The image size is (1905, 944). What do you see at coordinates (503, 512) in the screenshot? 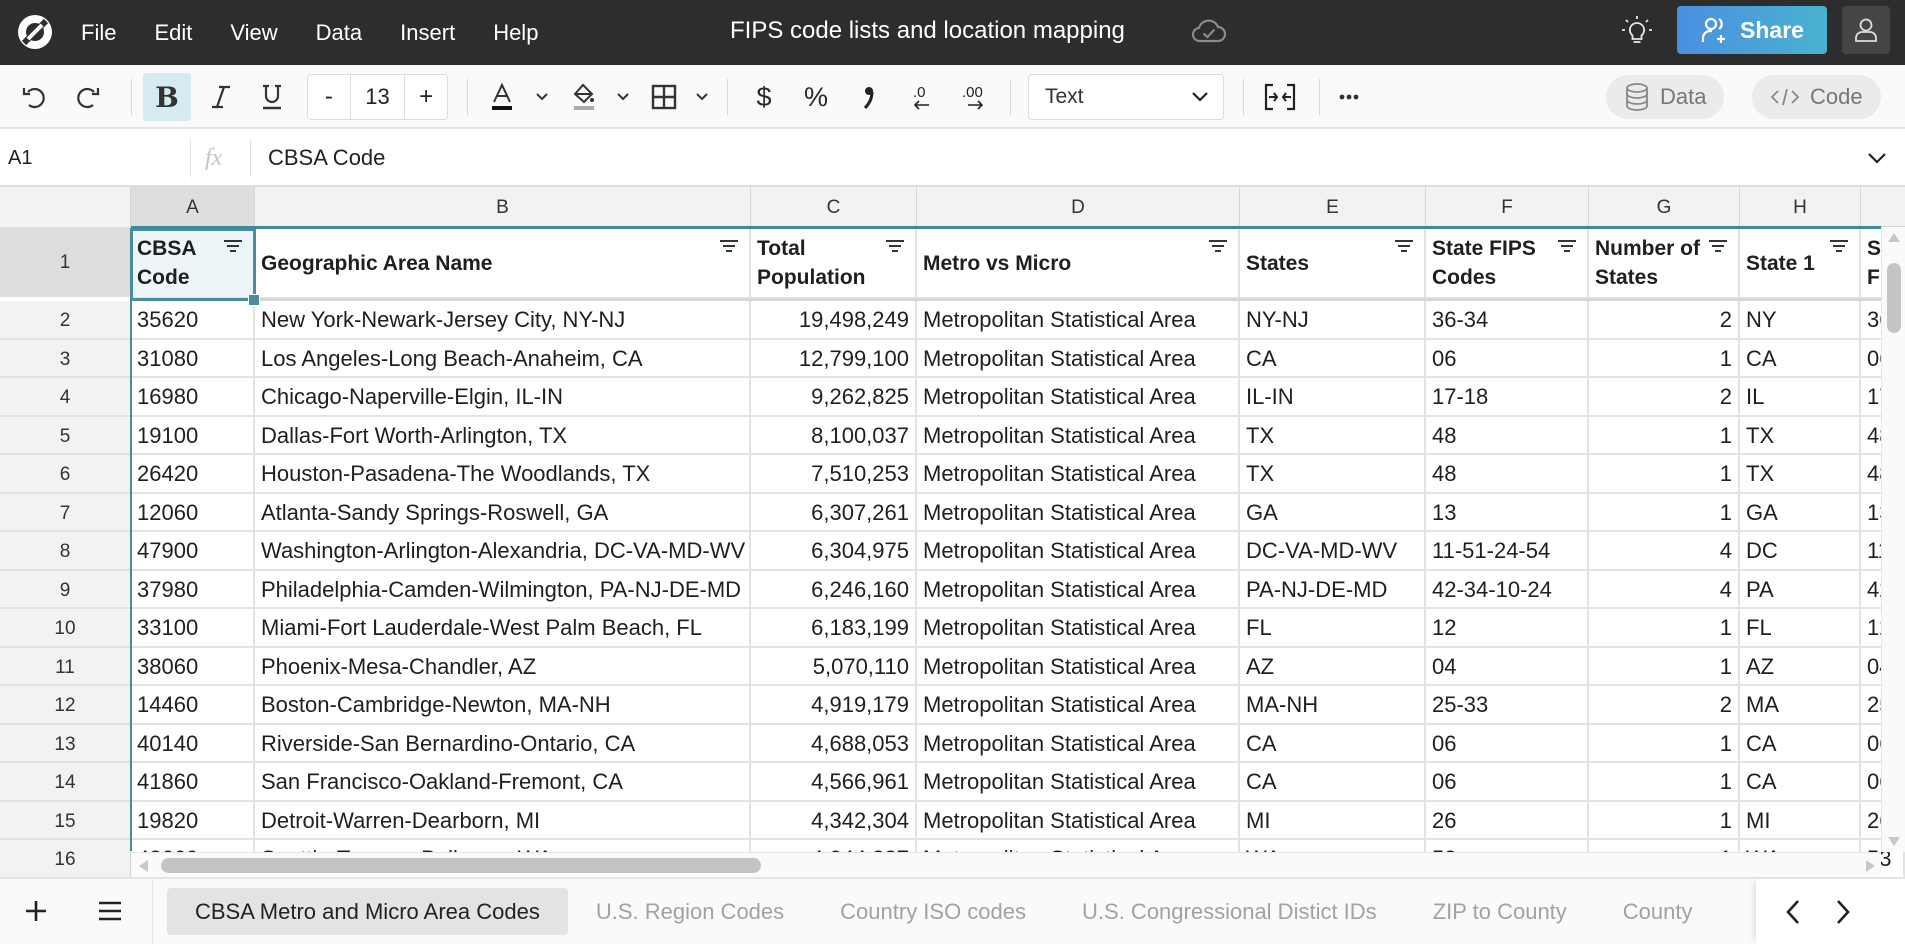
I see `table-cell: Atlanta-Sandy Springs-Roswell, GA` at bounding box center [503, 512].